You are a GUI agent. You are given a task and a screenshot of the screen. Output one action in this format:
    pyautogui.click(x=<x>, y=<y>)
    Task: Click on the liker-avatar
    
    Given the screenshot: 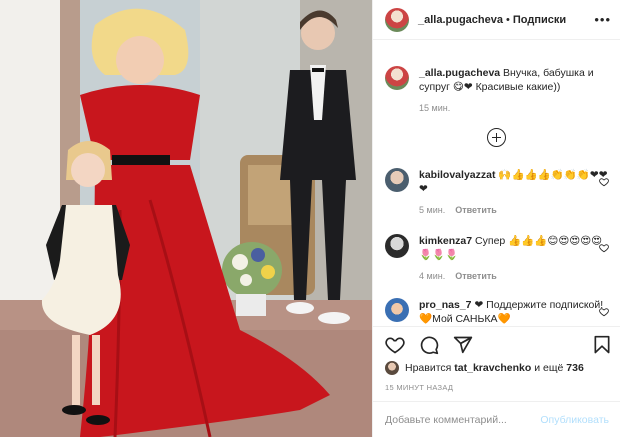 What is the action you would take?
    pyautogui.click(x=392, y=368)
    